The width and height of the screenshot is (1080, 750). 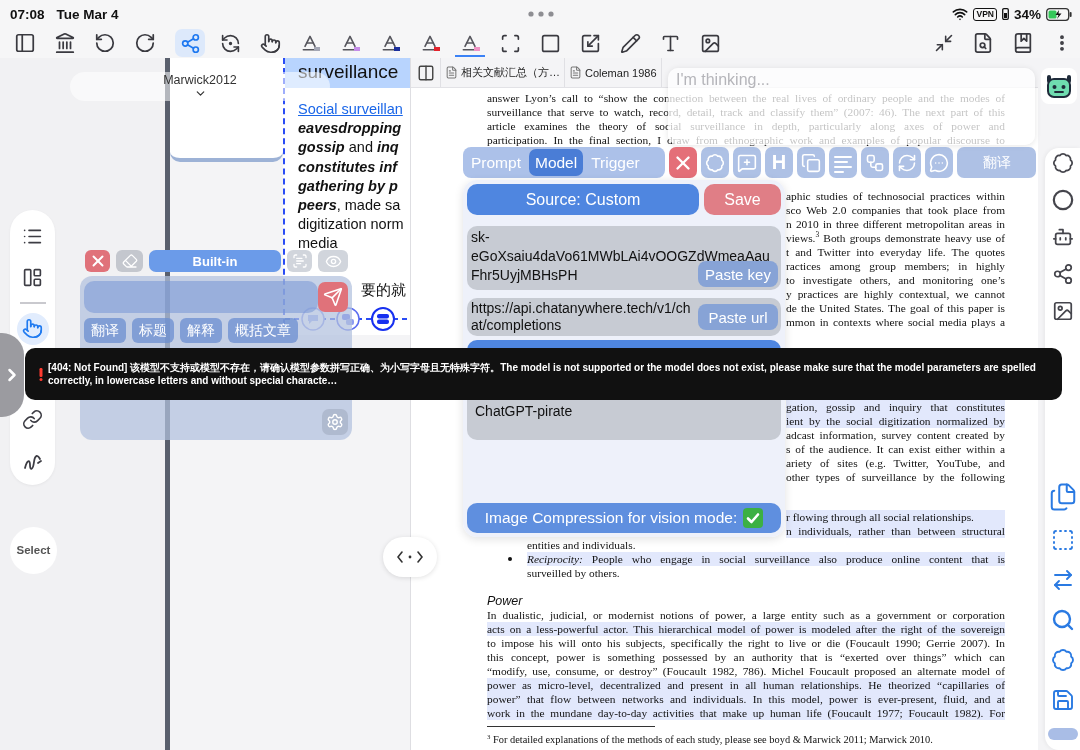 I want to click on paste-key-button: Paste key, so click(x=738, y=274).